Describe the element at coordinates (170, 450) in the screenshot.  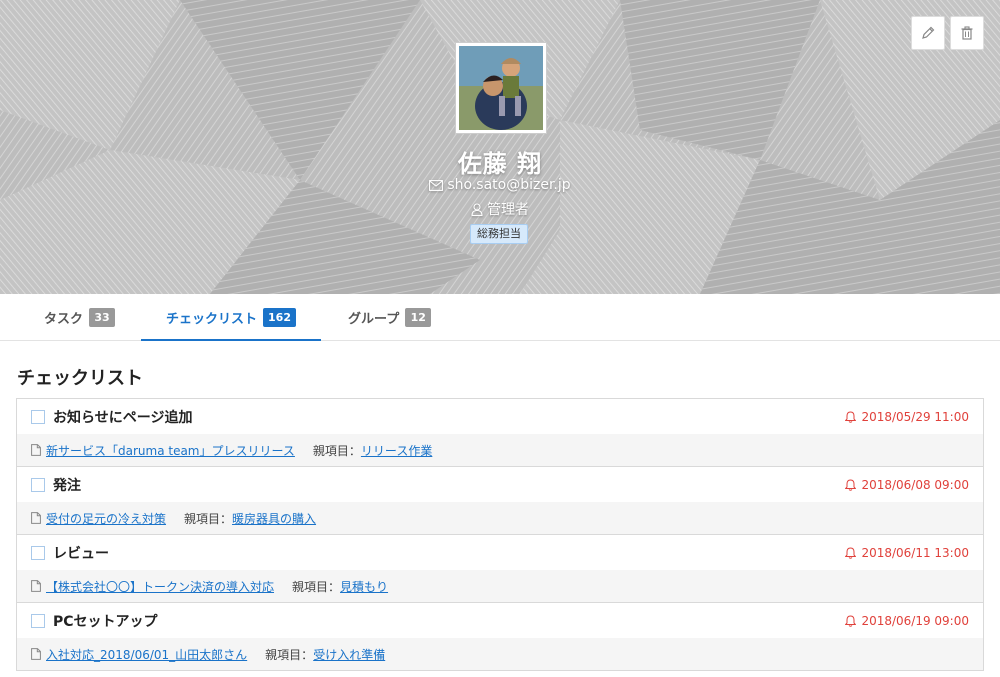
I see `task-link: 新サービス「daruma team」プレスリリース` at that location.